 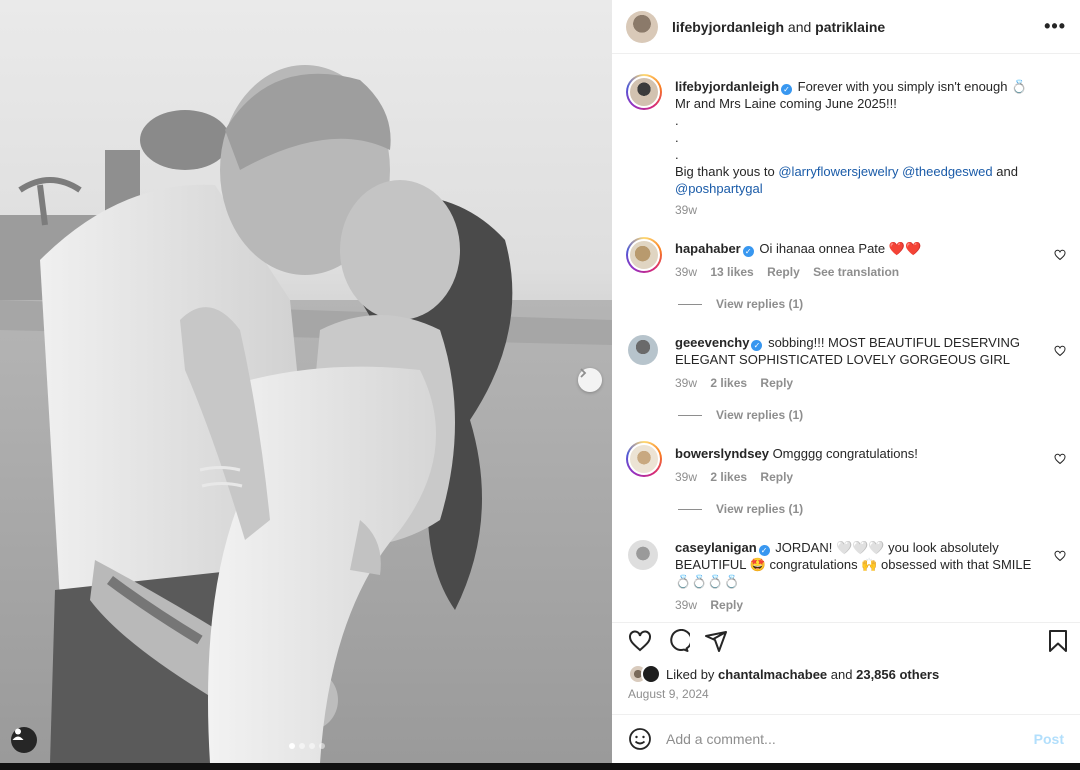 What do you see at coordinates (838, 171) in the screenshot?
I see `mention-link: @larryflowersjewelry` at bounding box center [838, 171].